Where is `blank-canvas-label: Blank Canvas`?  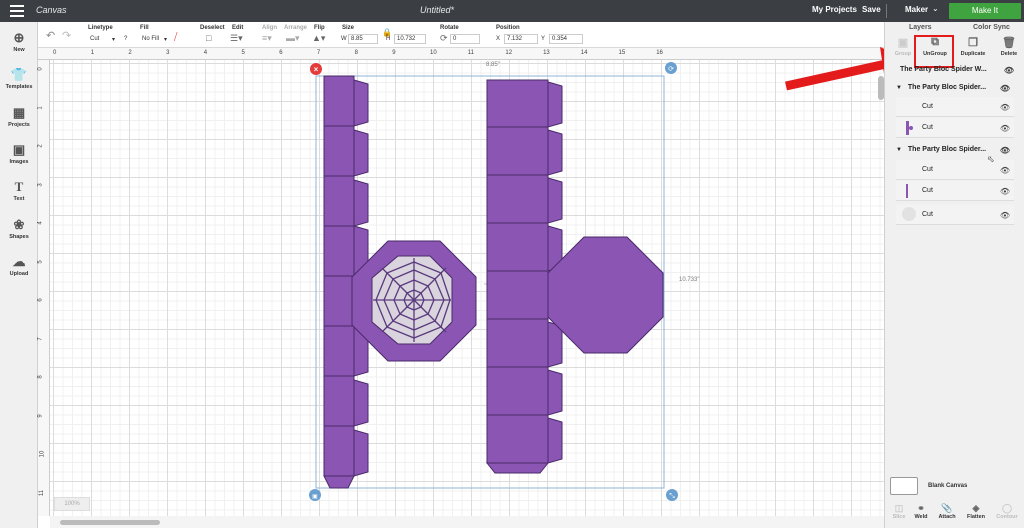 blank-canvas-label: Blank Canvas is located at coordinates (948, 486).